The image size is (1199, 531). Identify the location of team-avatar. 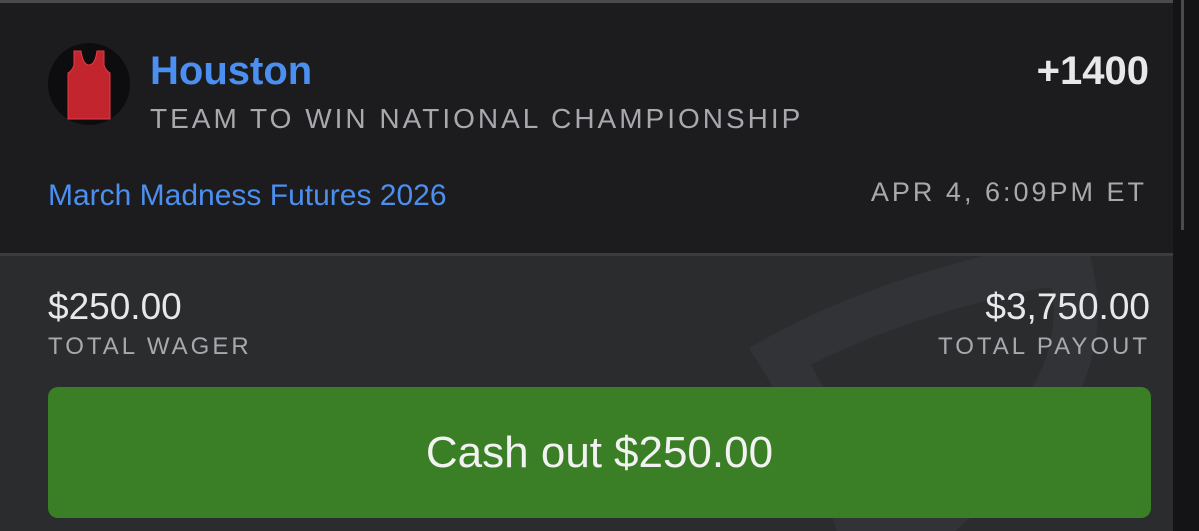
(89, 84).